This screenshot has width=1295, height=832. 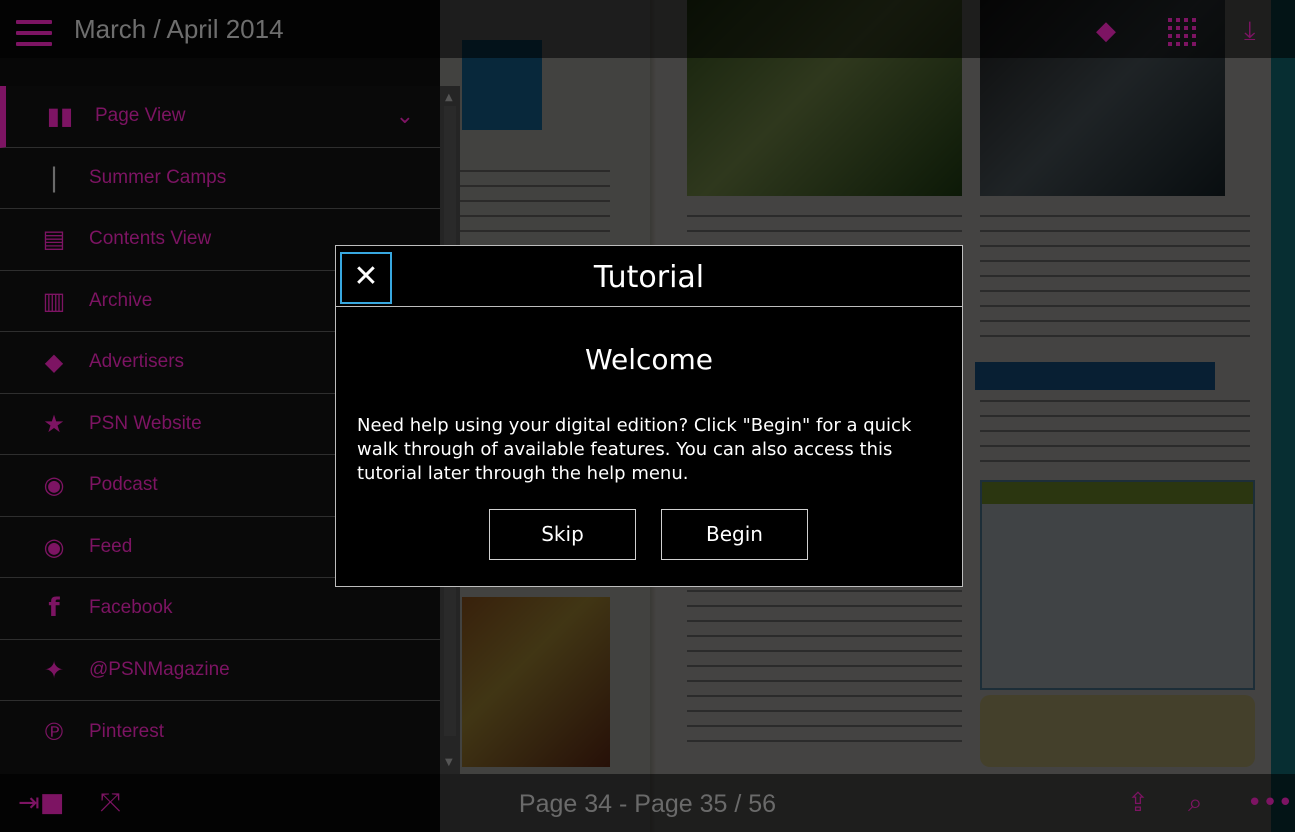 What do you see at coordinates (60, 116) in the screenshot?
I see `book-open-icon: ▮▮` at bounding box center [60, 116].